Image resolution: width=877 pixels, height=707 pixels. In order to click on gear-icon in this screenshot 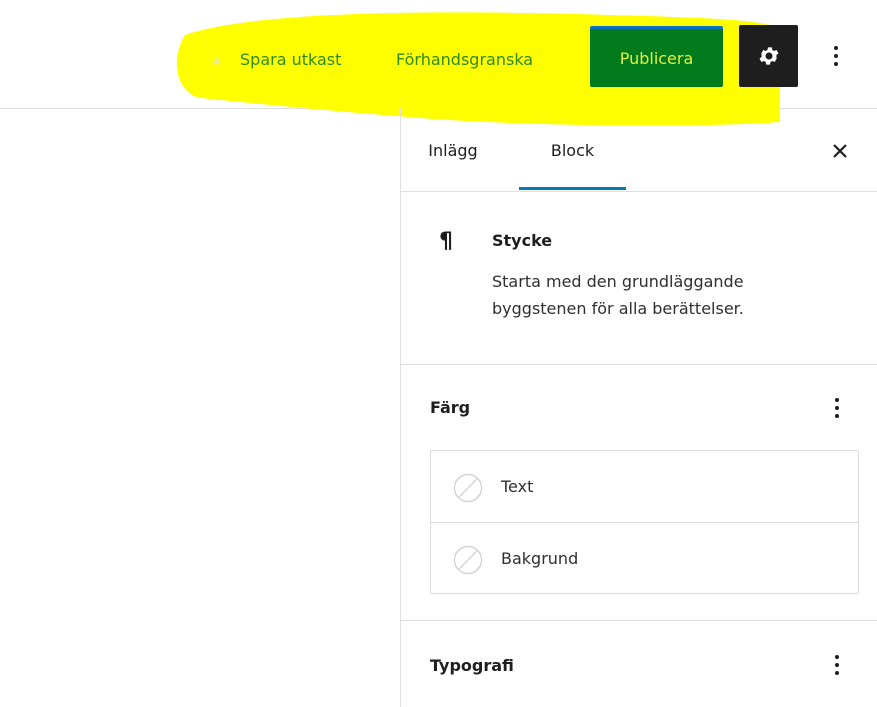, I will do `click(768, 56)`.